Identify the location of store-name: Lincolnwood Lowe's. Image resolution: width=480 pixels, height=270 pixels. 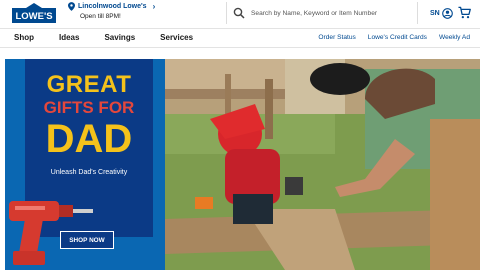
(112, 6).